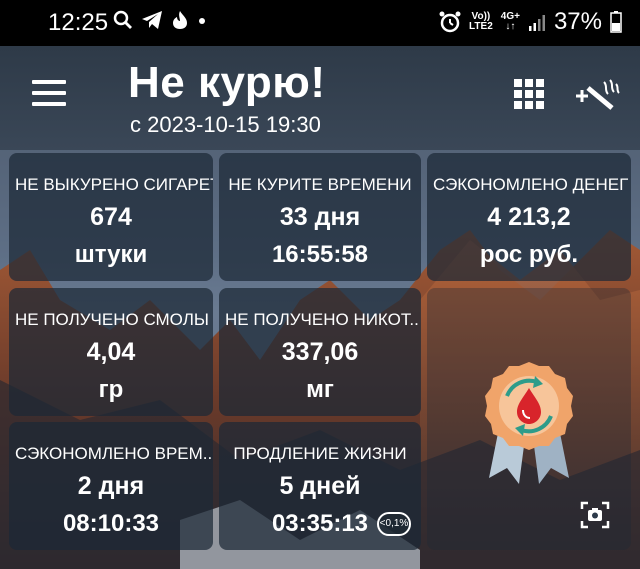  Describe the element at coordinates (114, 453) in the screenshot. I see `tile-label: СЭКОНОМЛЕНО ВРЕМ..` at that location.